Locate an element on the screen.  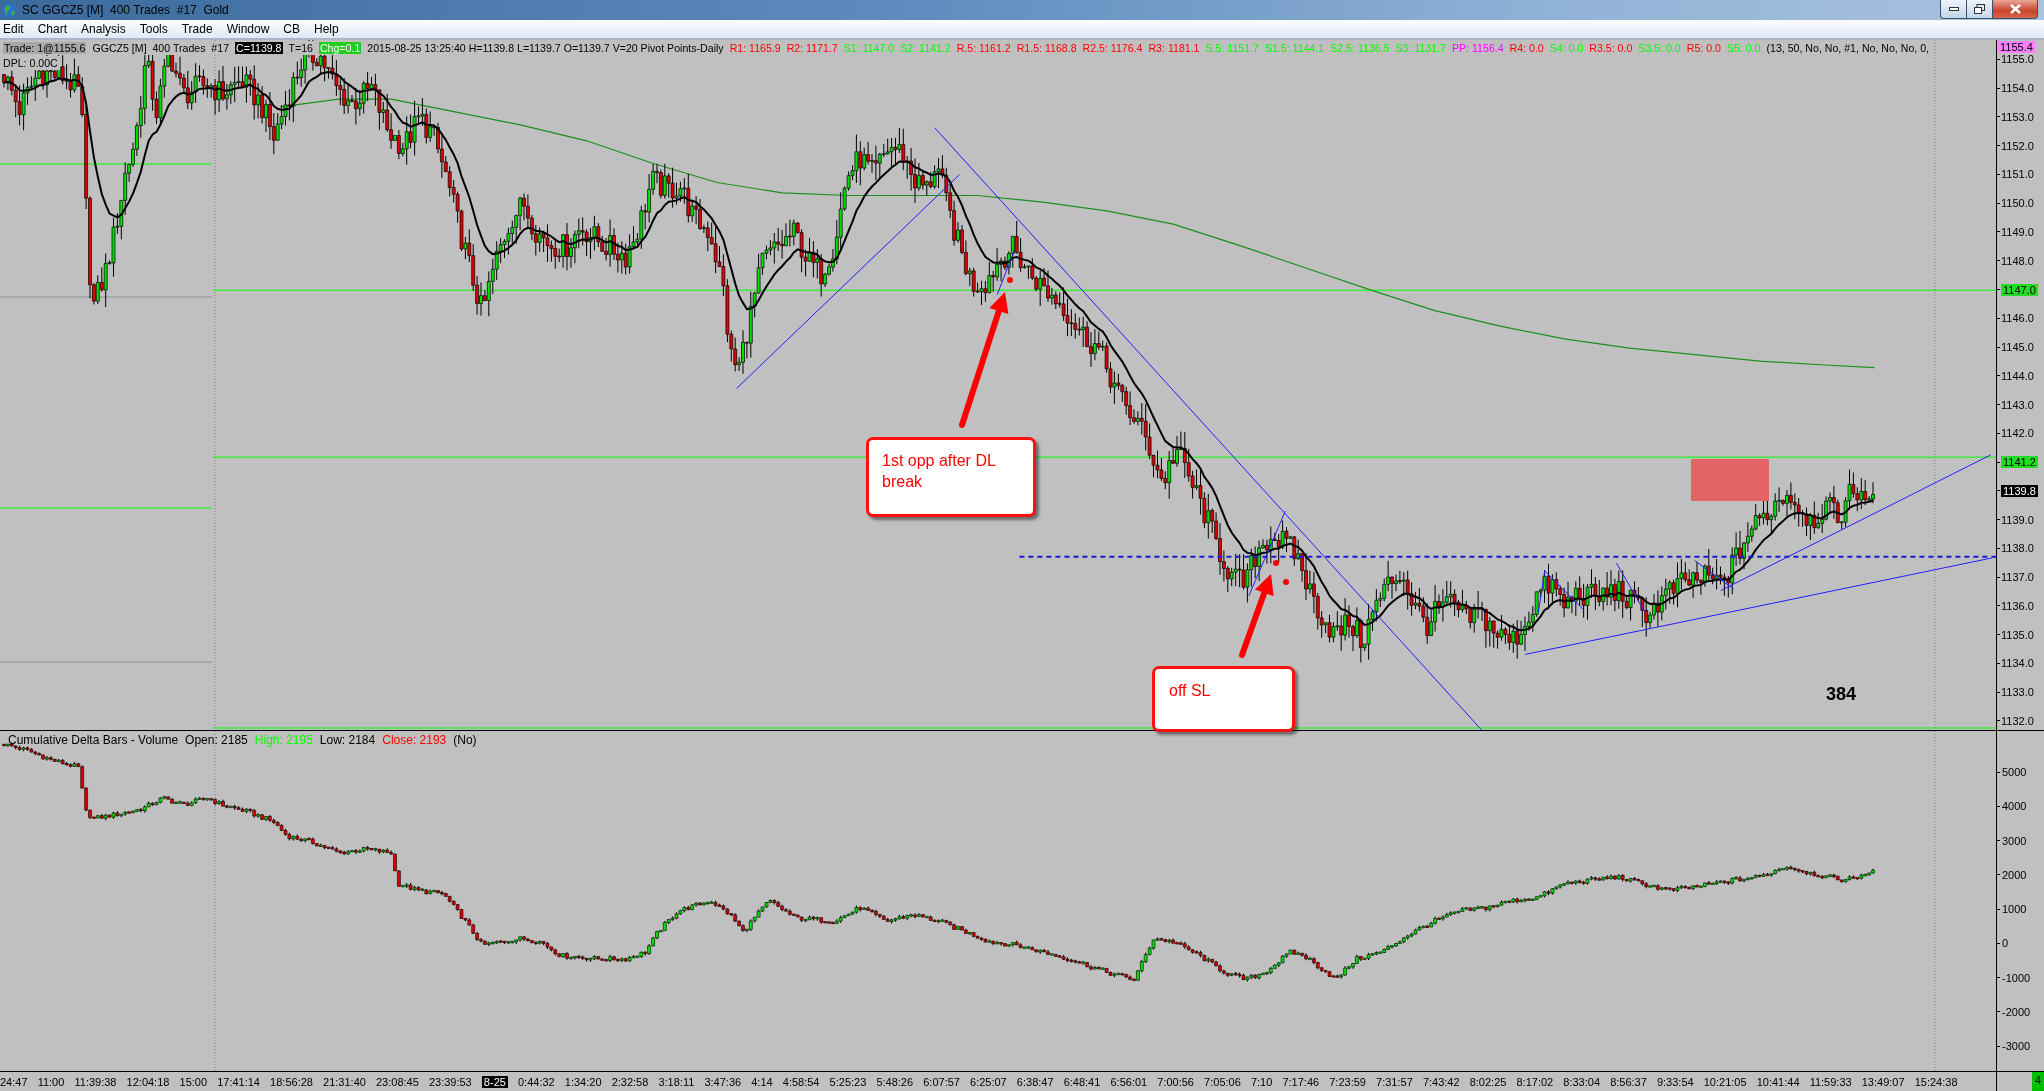
globe-icon is located at coordinates (9, 10).